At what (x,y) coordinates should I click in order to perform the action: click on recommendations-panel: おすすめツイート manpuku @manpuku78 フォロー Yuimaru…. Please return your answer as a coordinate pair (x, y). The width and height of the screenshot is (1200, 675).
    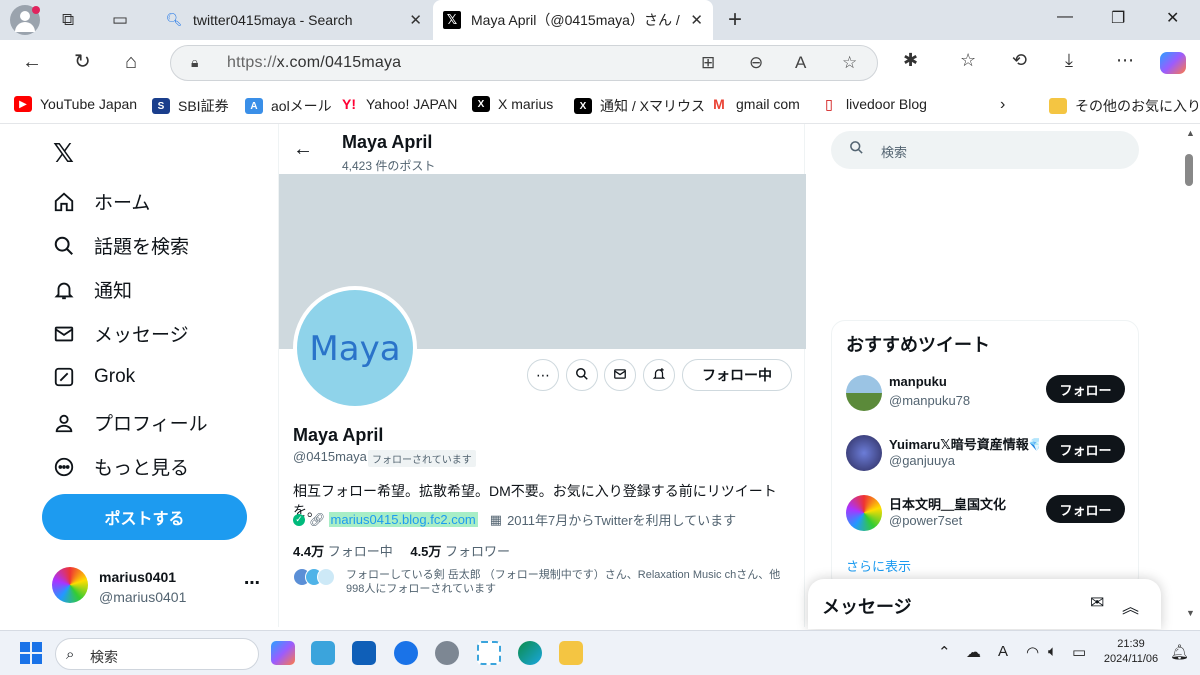
    Looking at the image, I should click on (985, 455).